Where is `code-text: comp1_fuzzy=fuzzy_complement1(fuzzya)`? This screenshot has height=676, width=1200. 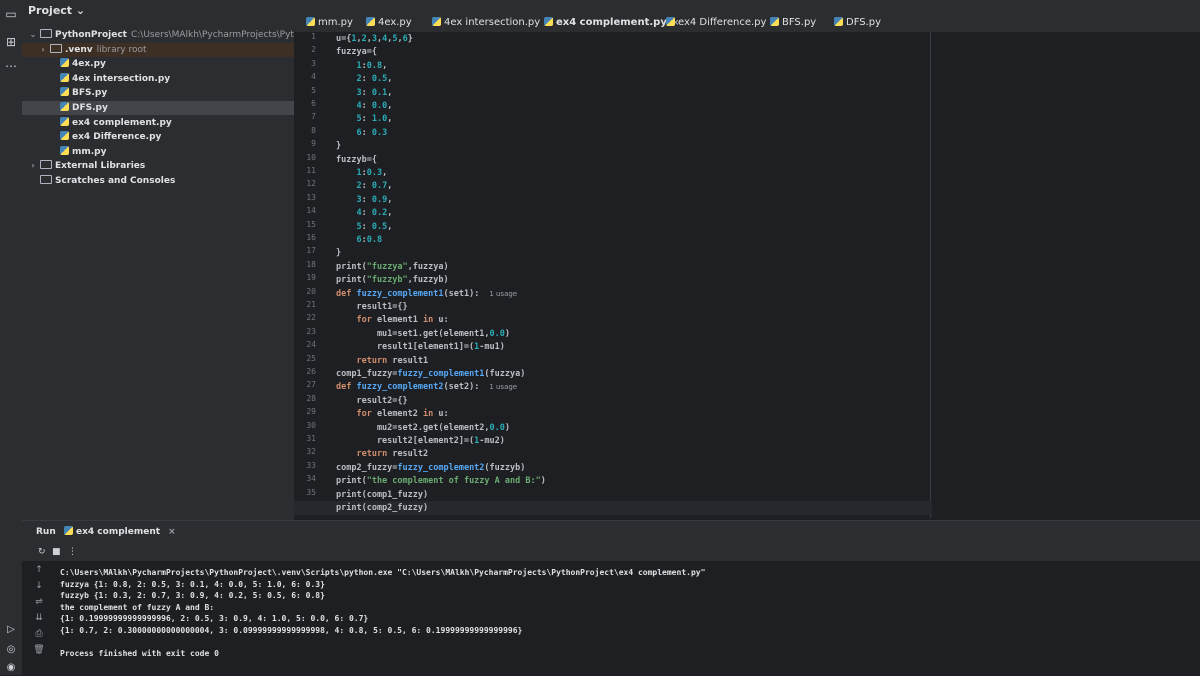
code-text: comp1_fuzzy=fuzzy_complement1(fuzzya) is located at coordinates (431, 374).